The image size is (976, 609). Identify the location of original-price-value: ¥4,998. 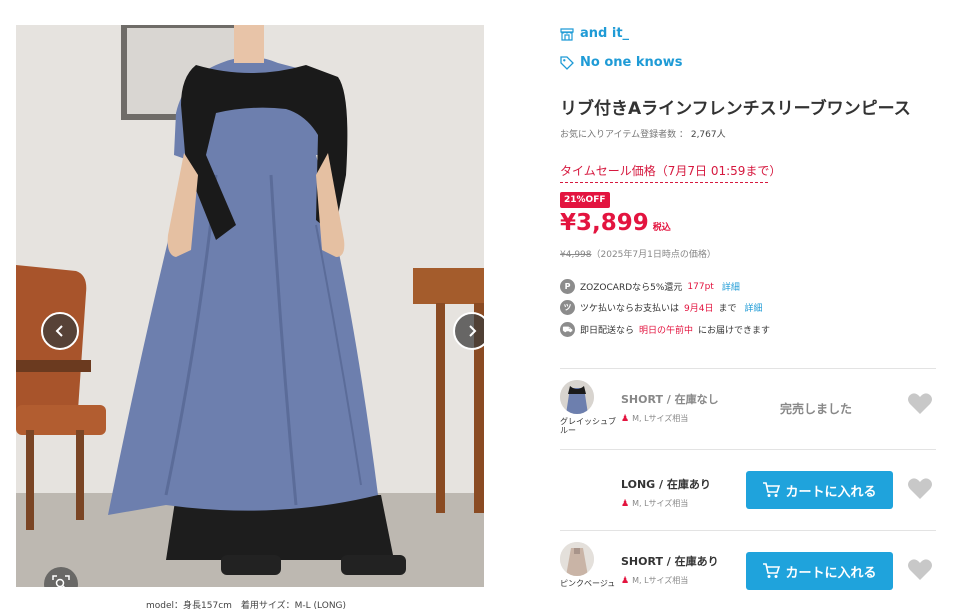
(576, 255).